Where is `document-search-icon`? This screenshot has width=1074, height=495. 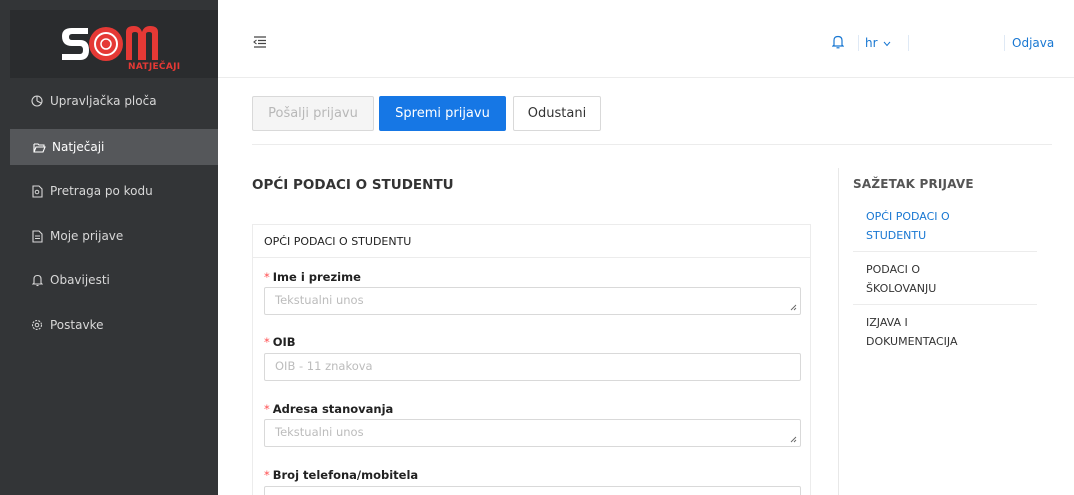
document-search-icon is located at coordinates (37, 191).